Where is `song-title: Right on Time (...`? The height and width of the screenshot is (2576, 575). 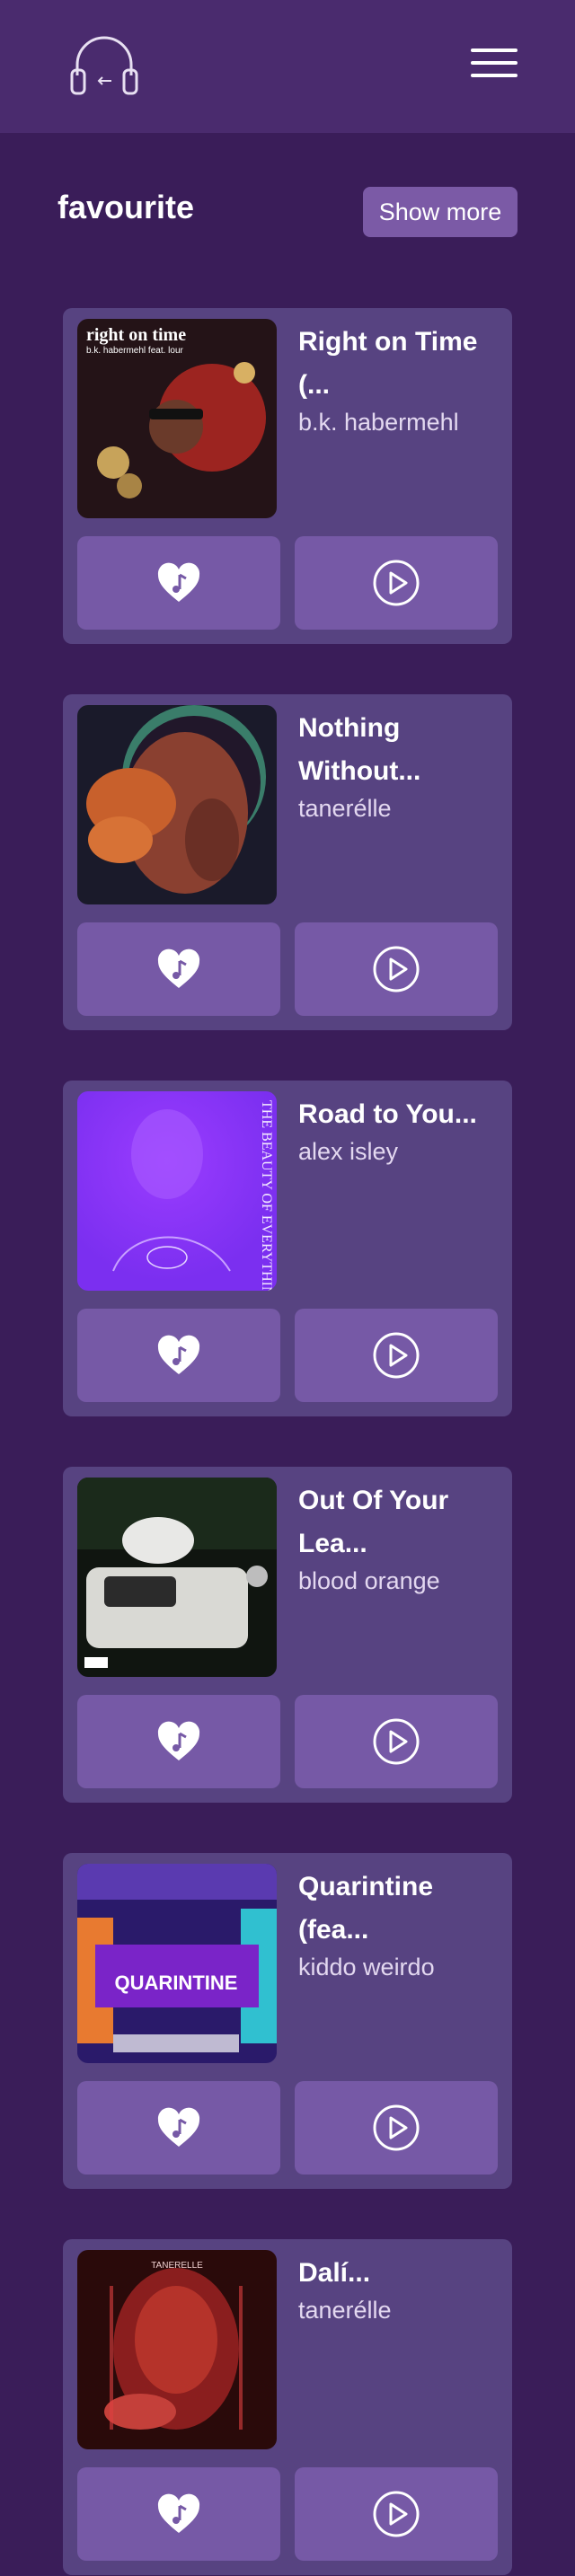 song-title: Right on Time (... is located at coordinates (400, 364).